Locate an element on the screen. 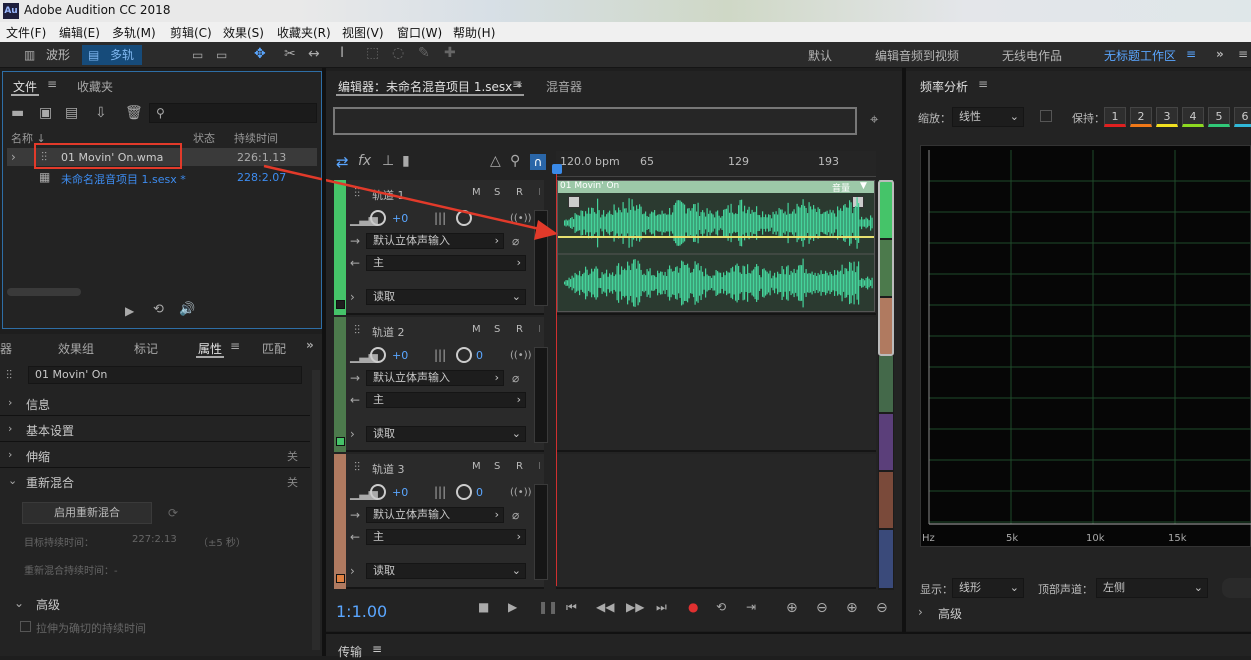 The image size is (1251, 660). mono-stereo-icon: ((•)) is located at coordinates (521, 356).